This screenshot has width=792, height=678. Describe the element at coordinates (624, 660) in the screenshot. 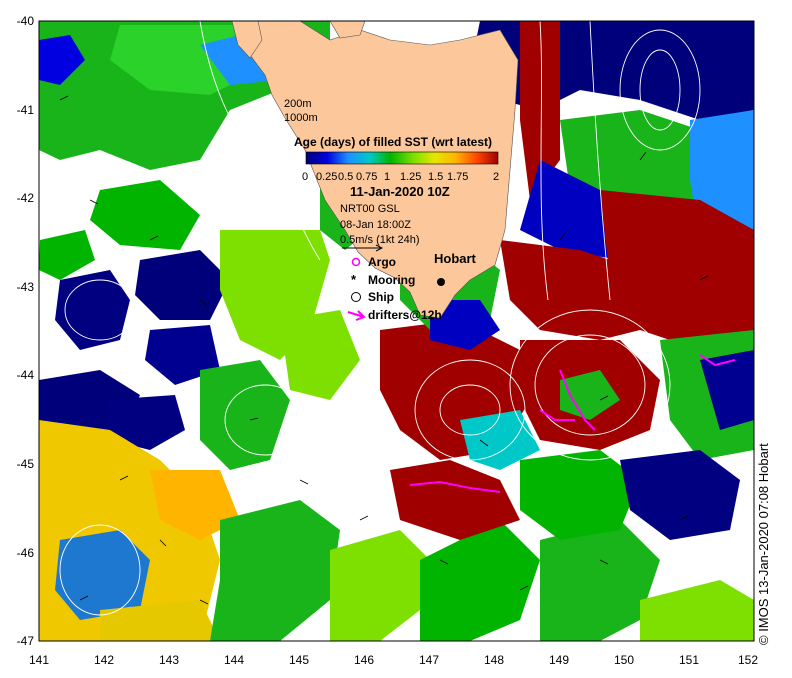

I see `lon-tick-label: 150` at that location.